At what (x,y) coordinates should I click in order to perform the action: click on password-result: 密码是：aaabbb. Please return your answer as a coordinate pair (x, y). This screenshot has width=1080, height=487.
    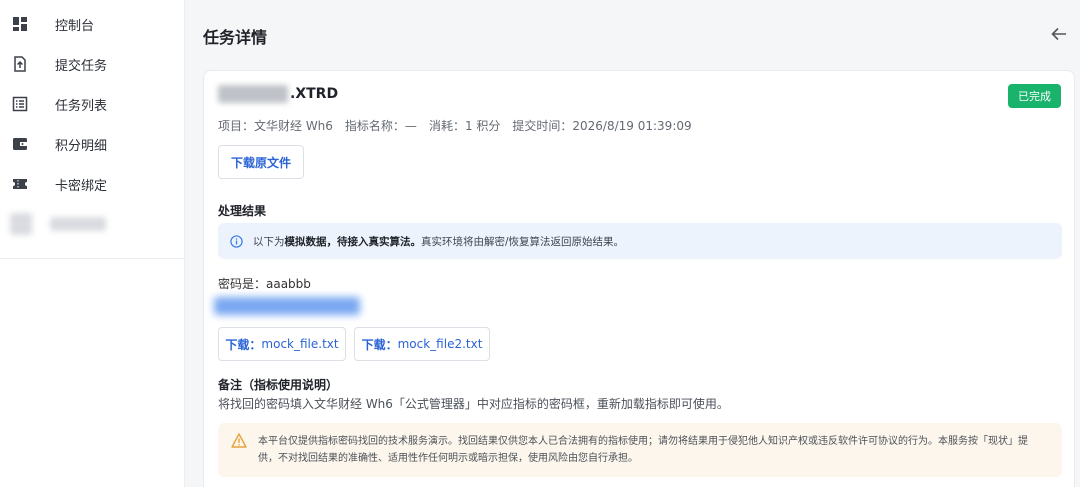
    Looking at the image, I should click on (264, 284).